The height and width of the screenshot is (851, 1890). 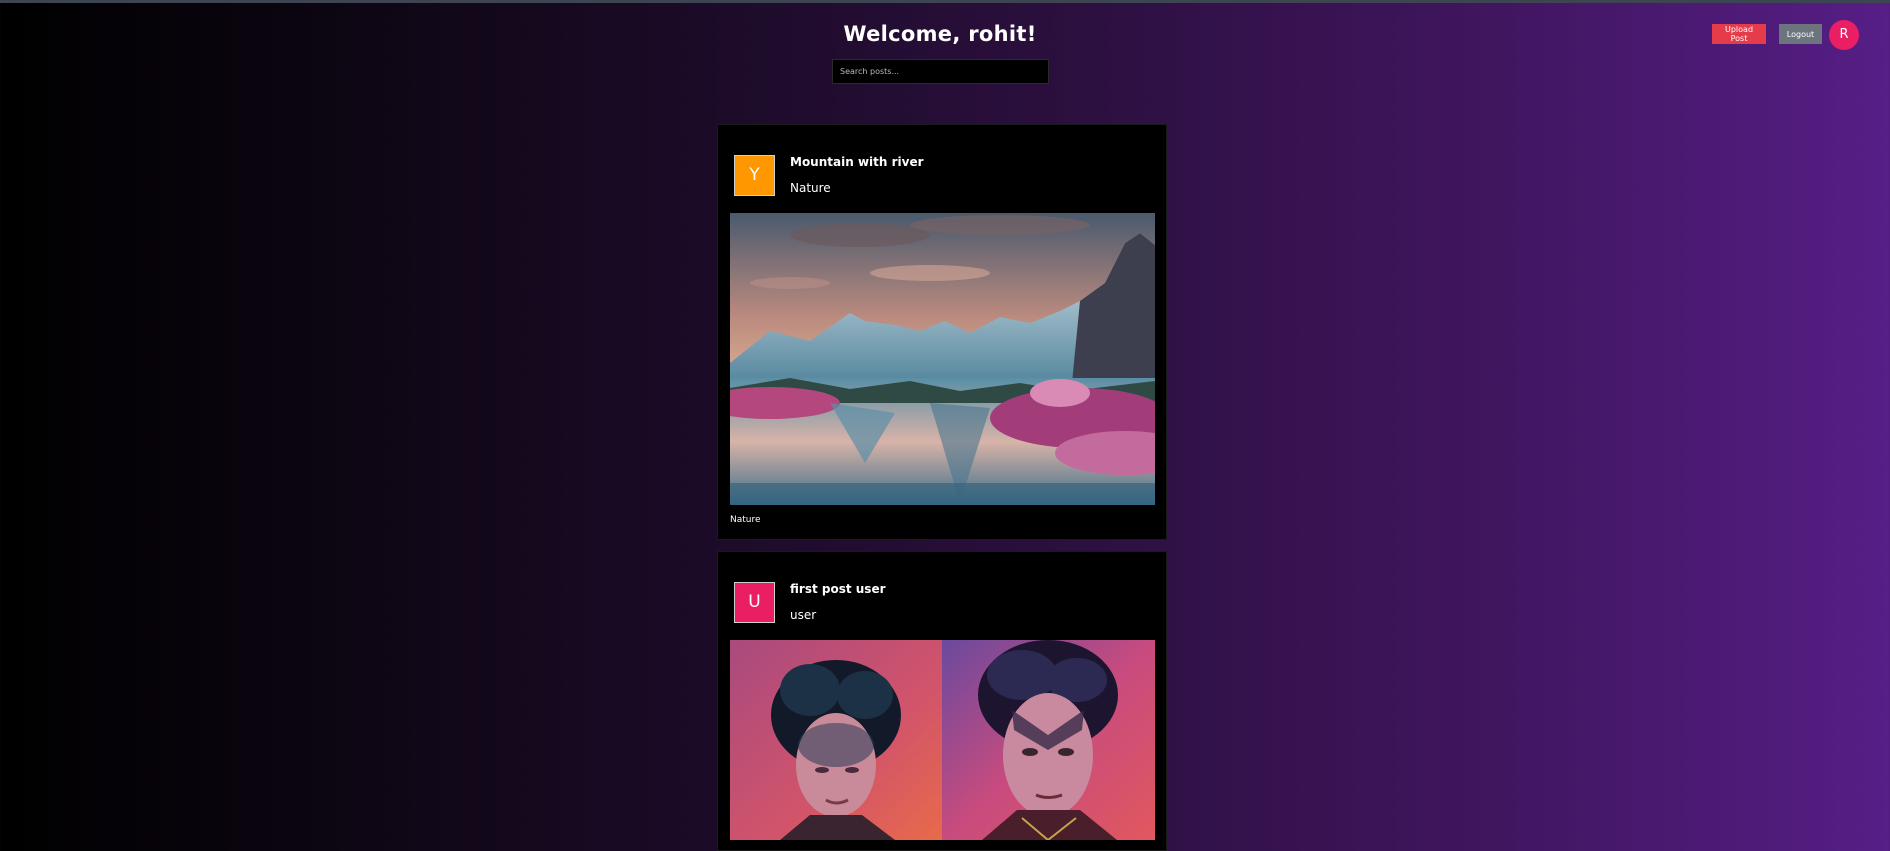 I want to click on post-category: Nature, so click(x=810, y=188).